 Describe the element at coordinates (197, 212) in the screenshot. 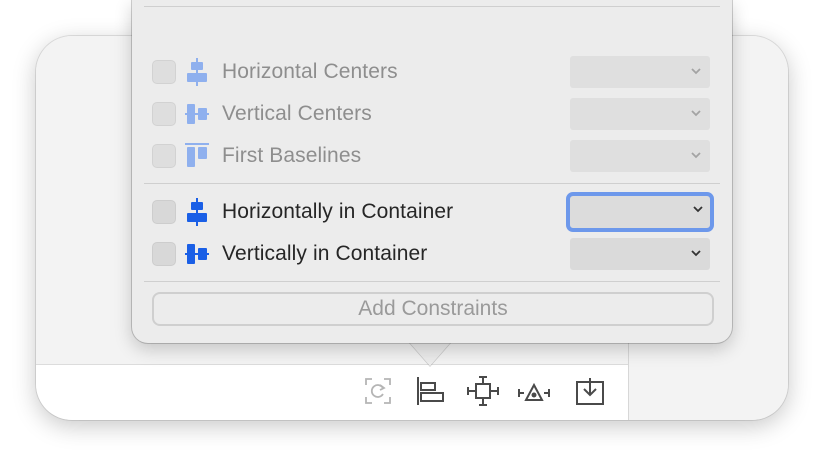

I see `center-horizontally-in-container-icon` at that location.